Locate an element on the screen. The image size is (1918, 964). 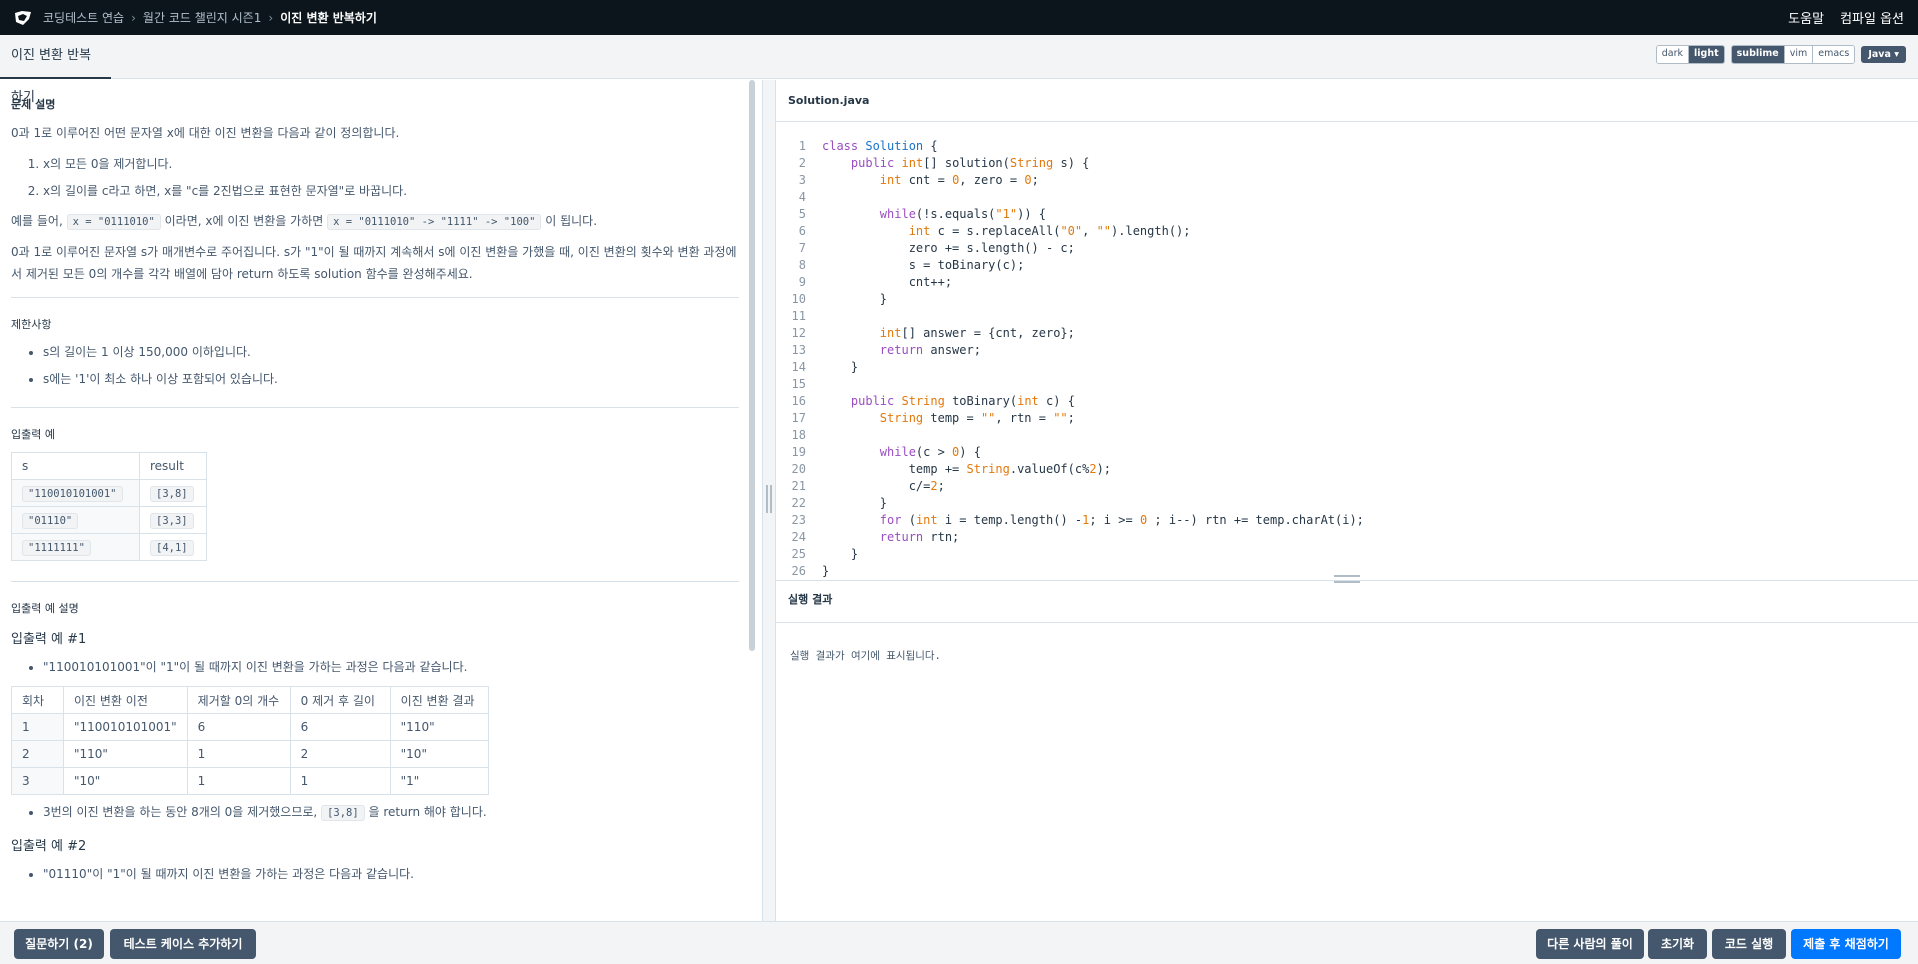
code-line: 25 } is located at coordinates (1347, 554).